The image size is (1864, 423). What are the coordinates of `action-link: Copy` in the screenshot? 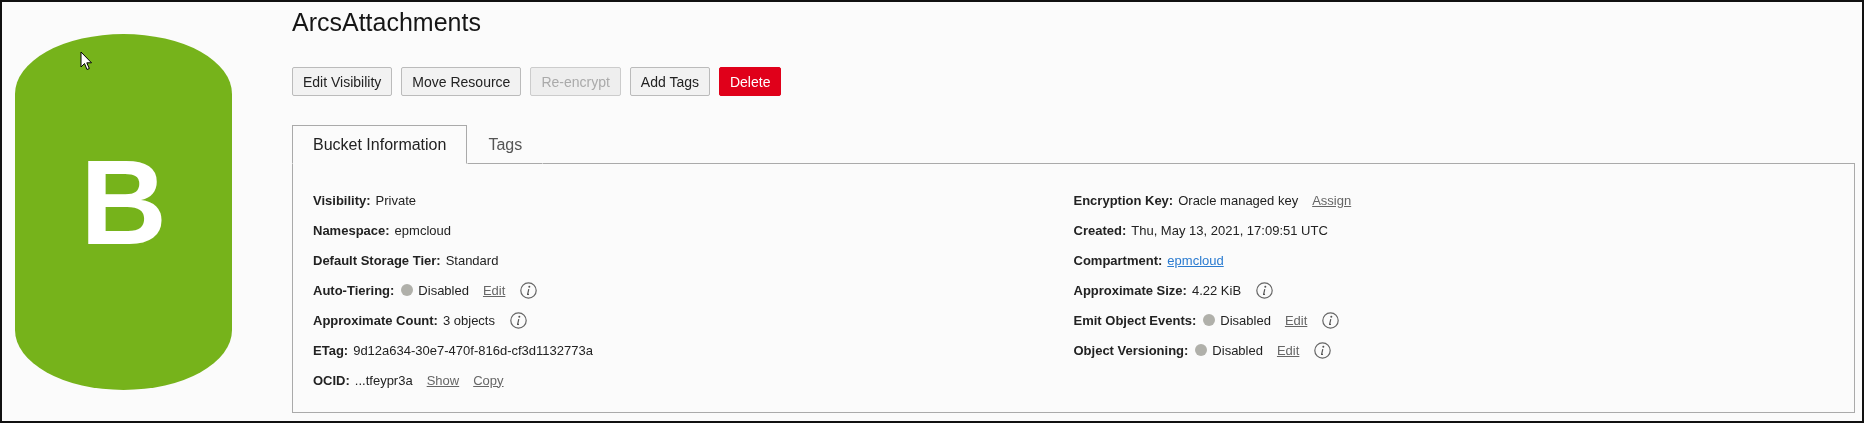 It's located at (488, 380).